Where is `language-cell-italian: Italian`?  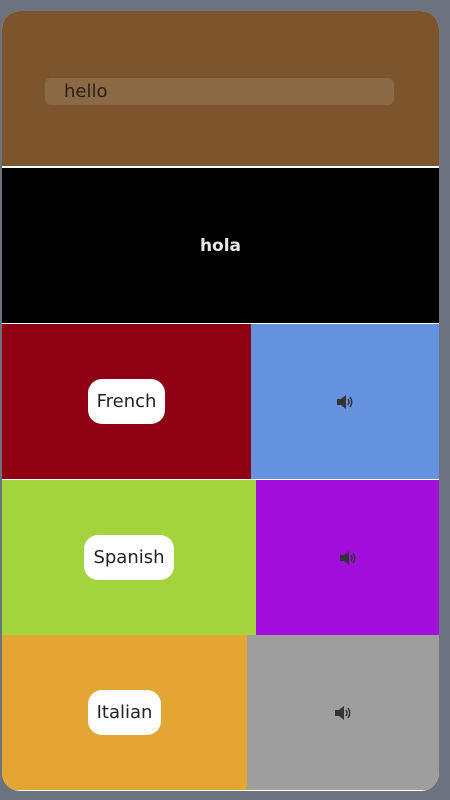
language-cell-italian: Italian is located at coordinates (124, 712).